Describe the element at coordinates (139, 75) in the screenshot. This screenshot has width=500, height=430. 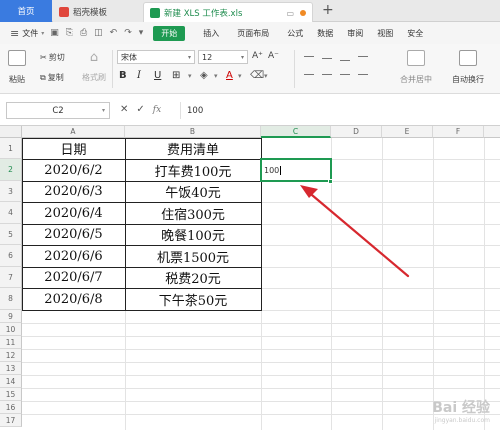
I see `italic-button: I` at that location.